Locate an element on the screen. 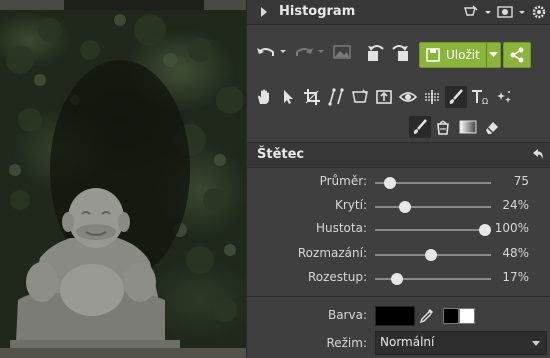  slider-row: Krytí: 24% is located at coordinates (398, 207).